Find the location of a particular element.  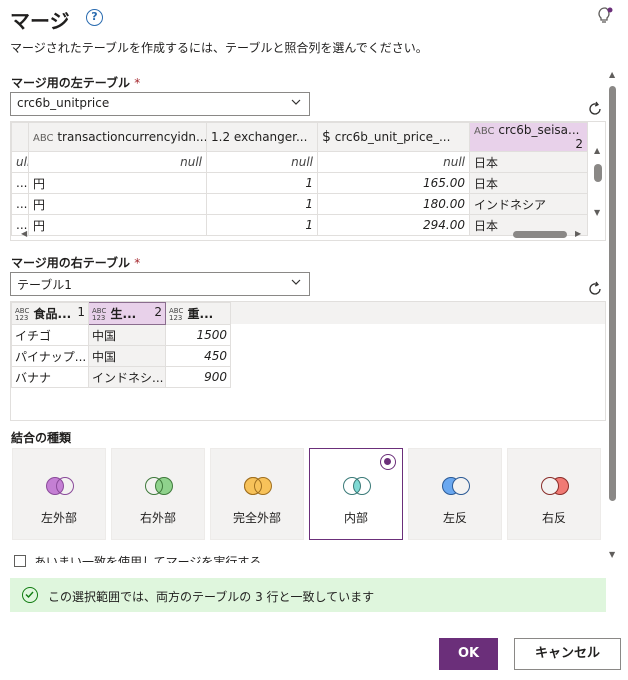

ok-button: OK is located at coordinates (468, 654).